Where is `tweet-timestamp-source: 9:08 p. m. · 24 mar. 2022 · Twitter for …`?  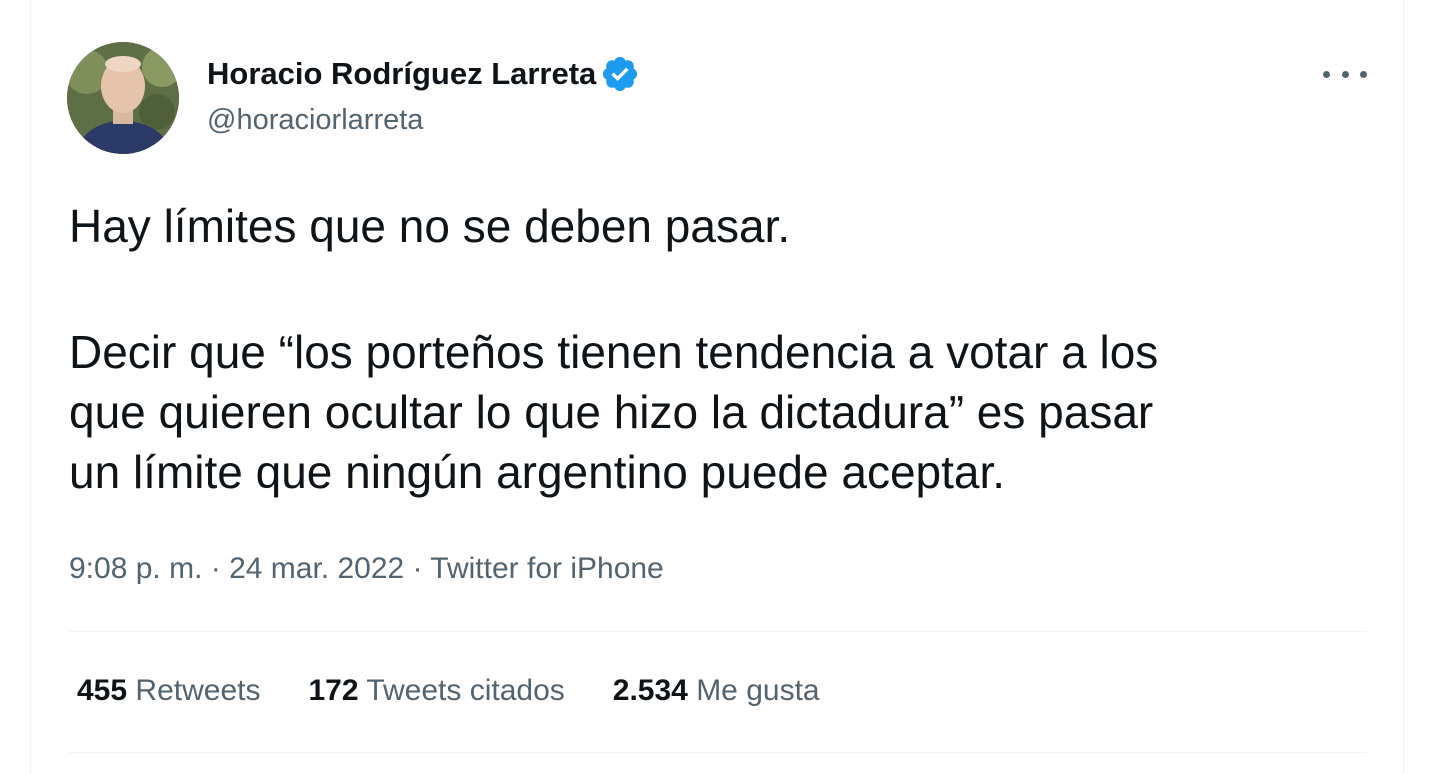 tweet-timestamp-source: 9:08 p. m. · 24 mar. 2022 · Twitter for … is located at coordinates (366, 569).